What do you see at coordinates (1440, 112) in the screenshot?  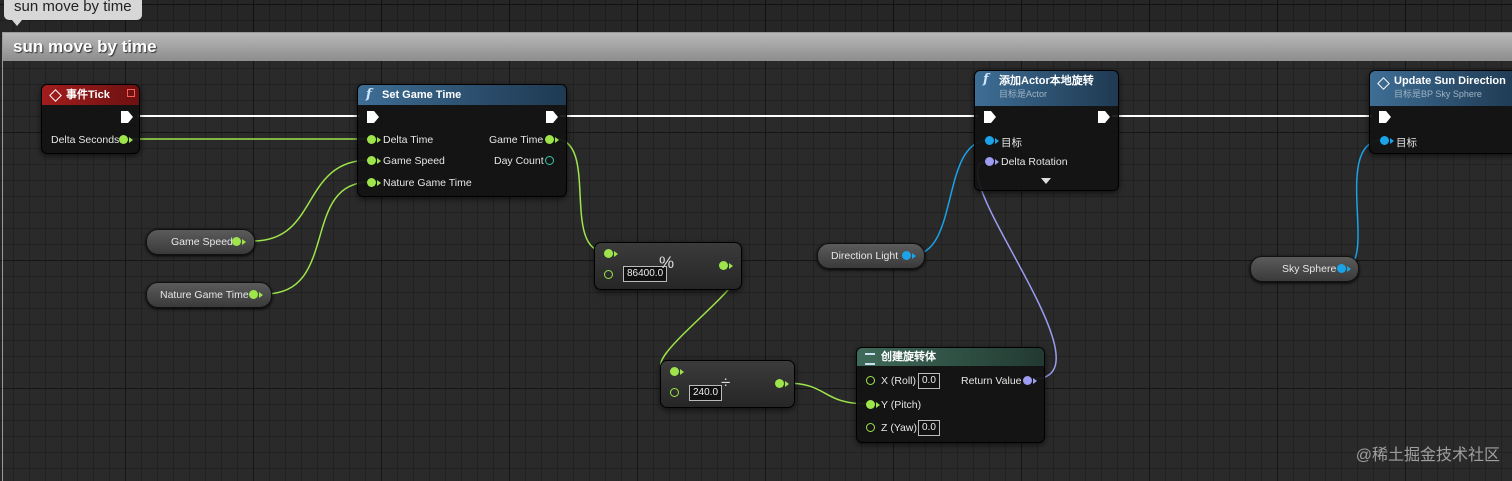 I see `update-sun-direction-node: Update Sun Direction 目标是BP Sky Sphere 目标` at bounding box center [1440, 112].